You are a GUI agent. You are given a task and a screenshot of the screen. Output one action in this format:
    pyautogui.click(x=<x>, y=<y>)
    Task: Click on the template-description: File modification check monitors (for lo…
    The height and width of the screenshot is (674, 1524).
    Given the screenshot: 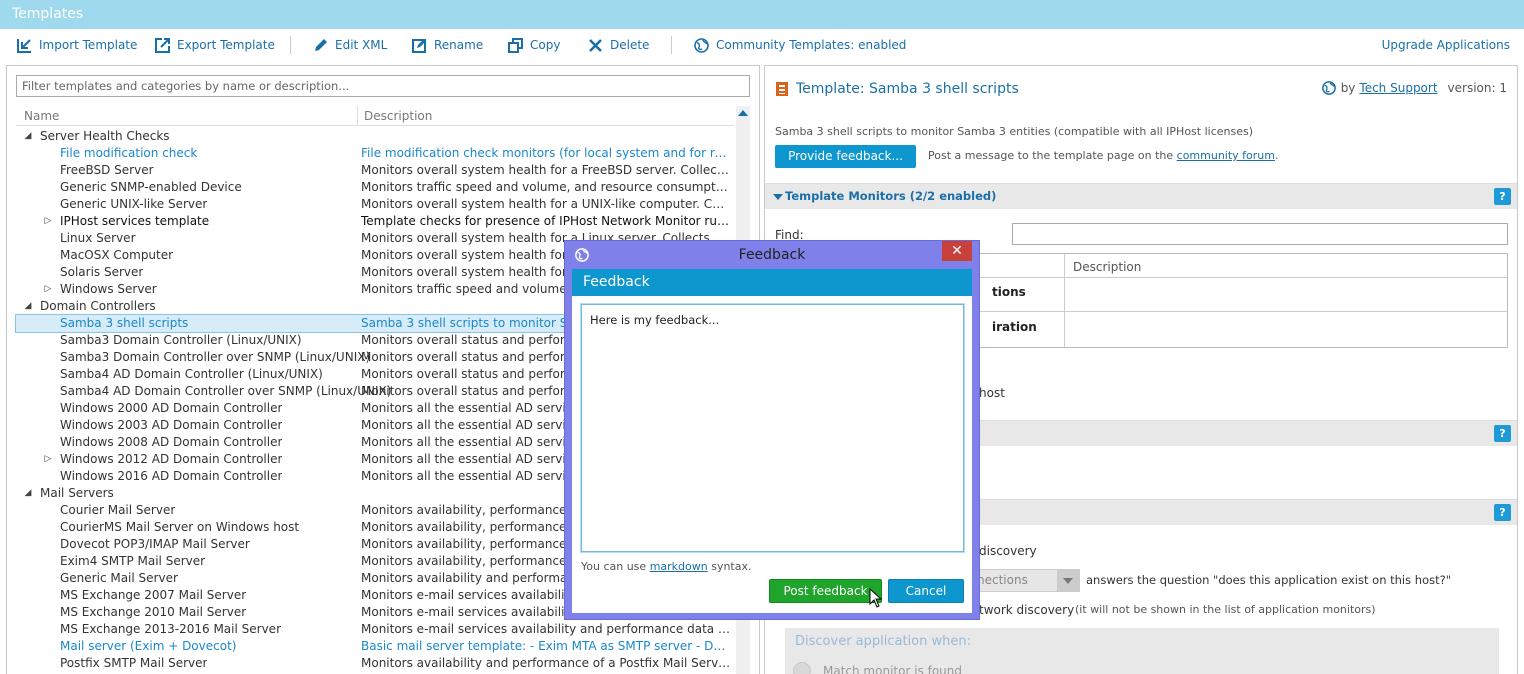 What is the action you would take?
    pyautogui.click(x=546, y=153)
    